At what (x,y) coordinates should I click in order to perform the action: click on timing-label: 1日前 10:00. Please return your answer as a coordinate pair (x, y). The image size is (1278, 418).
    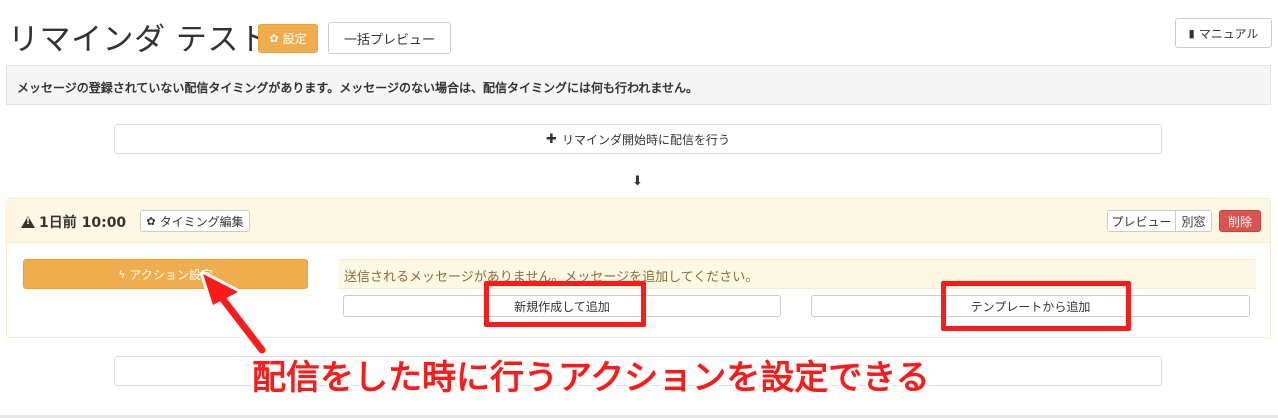
    Looking at the image, I should click on (73, 222).